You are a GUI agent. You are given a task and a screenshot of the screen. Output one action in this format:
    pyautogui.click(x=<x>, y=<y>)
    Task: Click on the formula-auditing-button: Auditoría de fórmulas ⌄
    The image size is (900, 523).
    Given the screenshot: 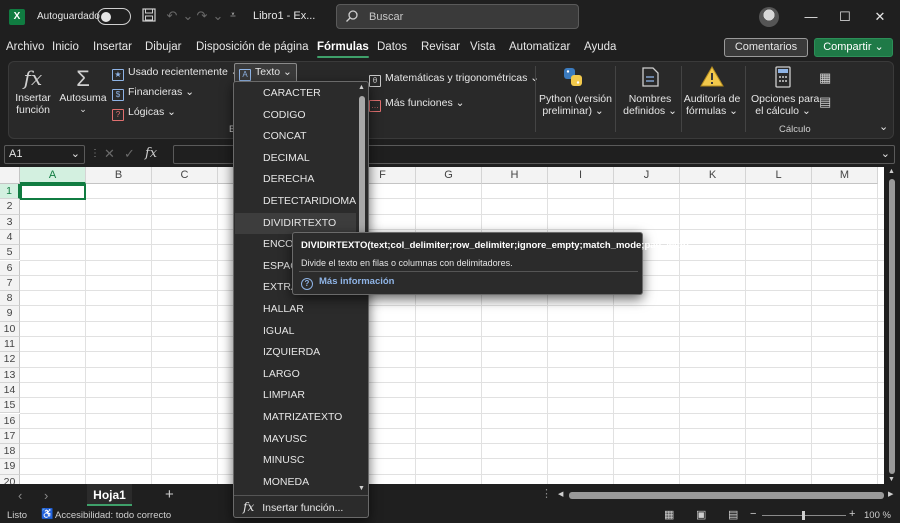 What is the action you would take?
    pyautogui.click(x=712, y=91)
    